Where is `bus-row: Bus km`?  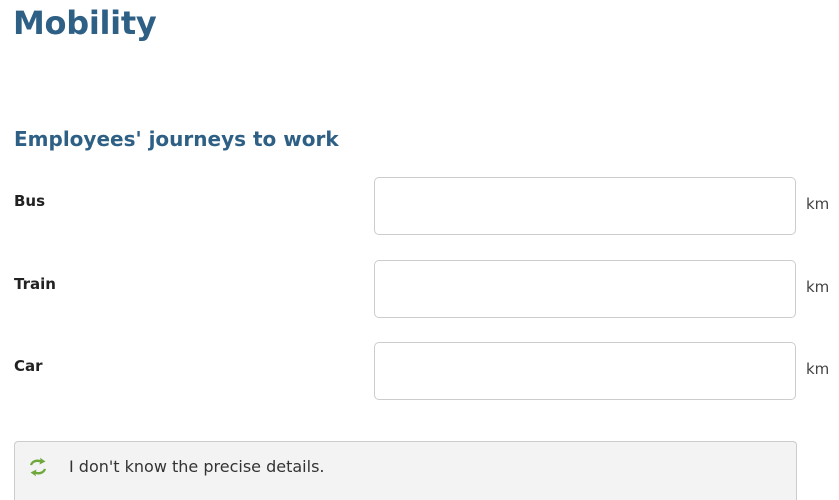
bus-row: Bus km is located at coordinates (419, 207).